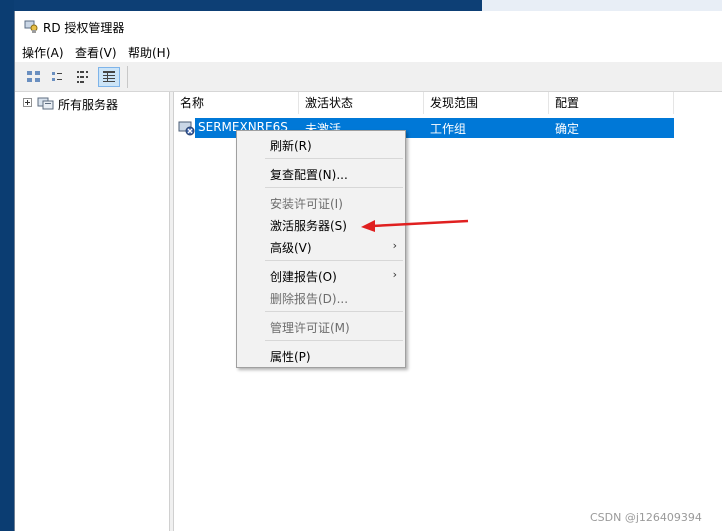  I want to click on annotation-arrow-icon, so click(415, 225).